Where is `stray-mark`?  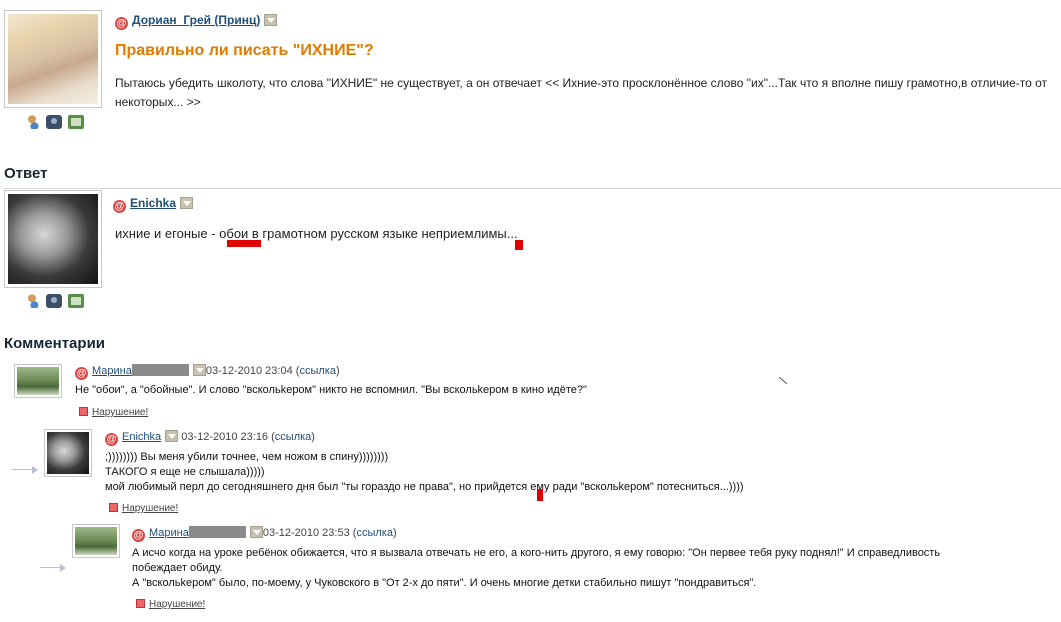
stray-mark is located at coordinates (783, 380).